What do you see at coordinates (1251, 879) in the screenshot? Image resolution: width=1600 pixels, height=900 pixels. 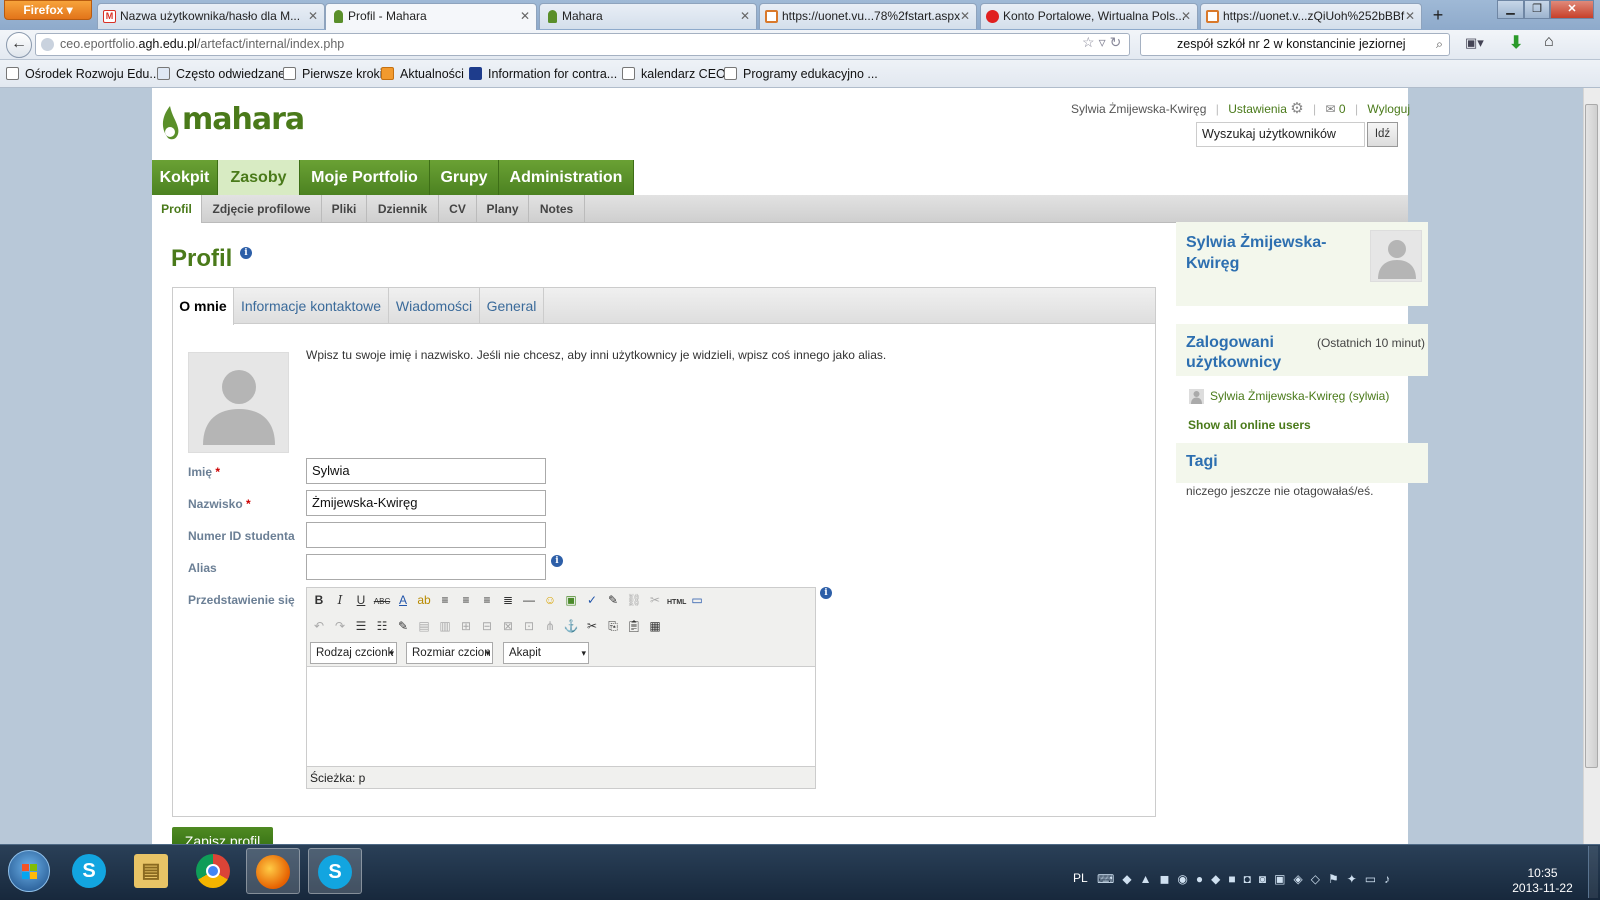 I see `app-icon: ◘` at bounding box center [1251, 879].